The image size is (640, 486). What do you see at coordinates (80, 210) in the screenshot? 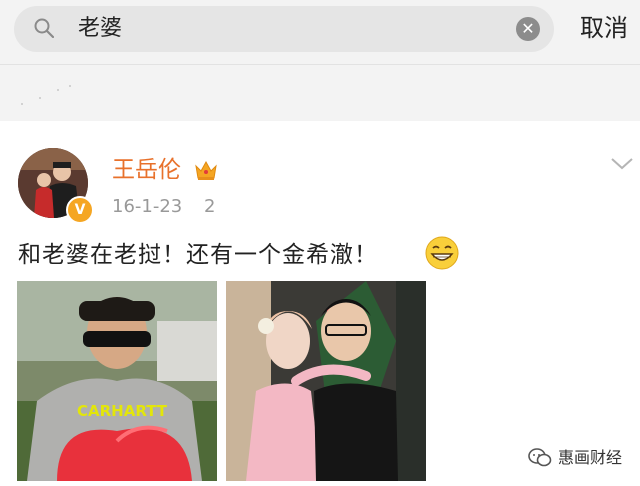
I see `verified-badge-icon: V` at bounding box center [80, 210].